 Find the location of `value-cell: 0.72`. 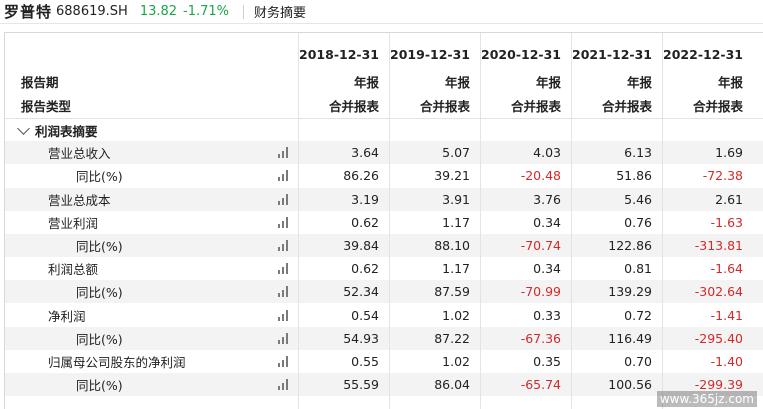

value-cell: 0.72 is located at coordinates (638, 315).